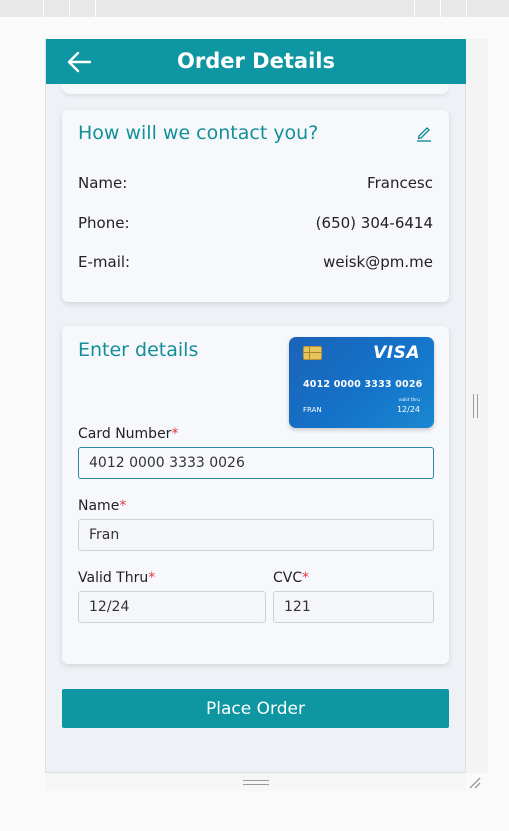  Describe the element at coordinates (396, 353) in the screenshot. I see `visa-logo: VISA` at that location.